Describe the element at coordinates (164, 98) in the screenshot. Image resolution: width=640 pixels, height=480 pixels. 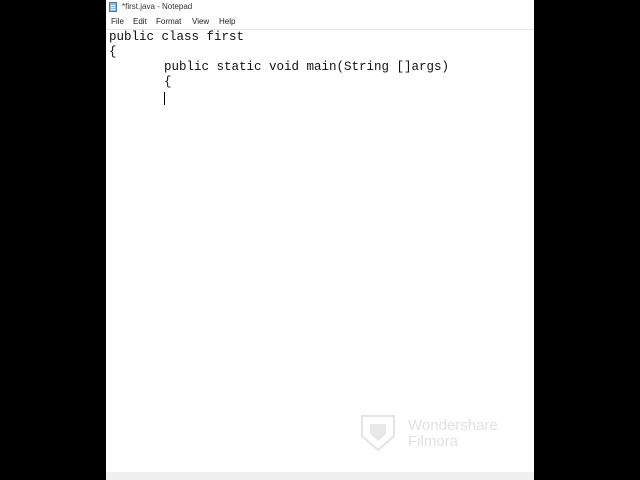
I see `text-caret` at that location.